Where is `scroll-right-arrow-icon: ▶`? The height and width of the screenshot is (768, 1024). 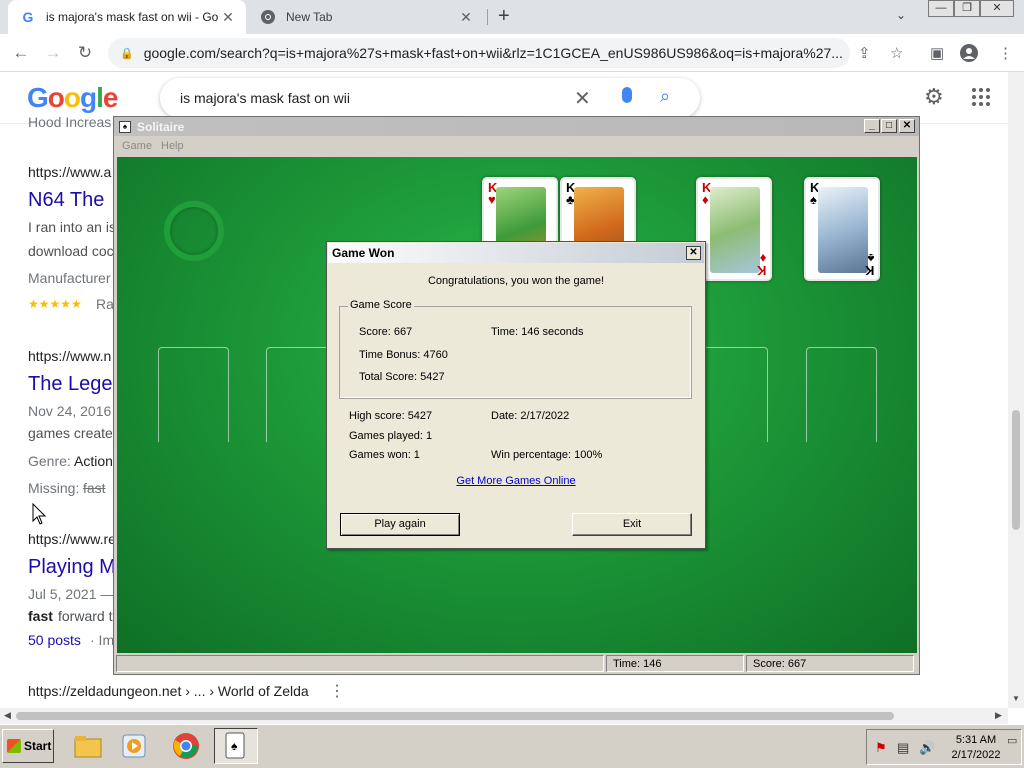 scroll-right-arrow-icon: ▶ is located at coordinates (998, 715).